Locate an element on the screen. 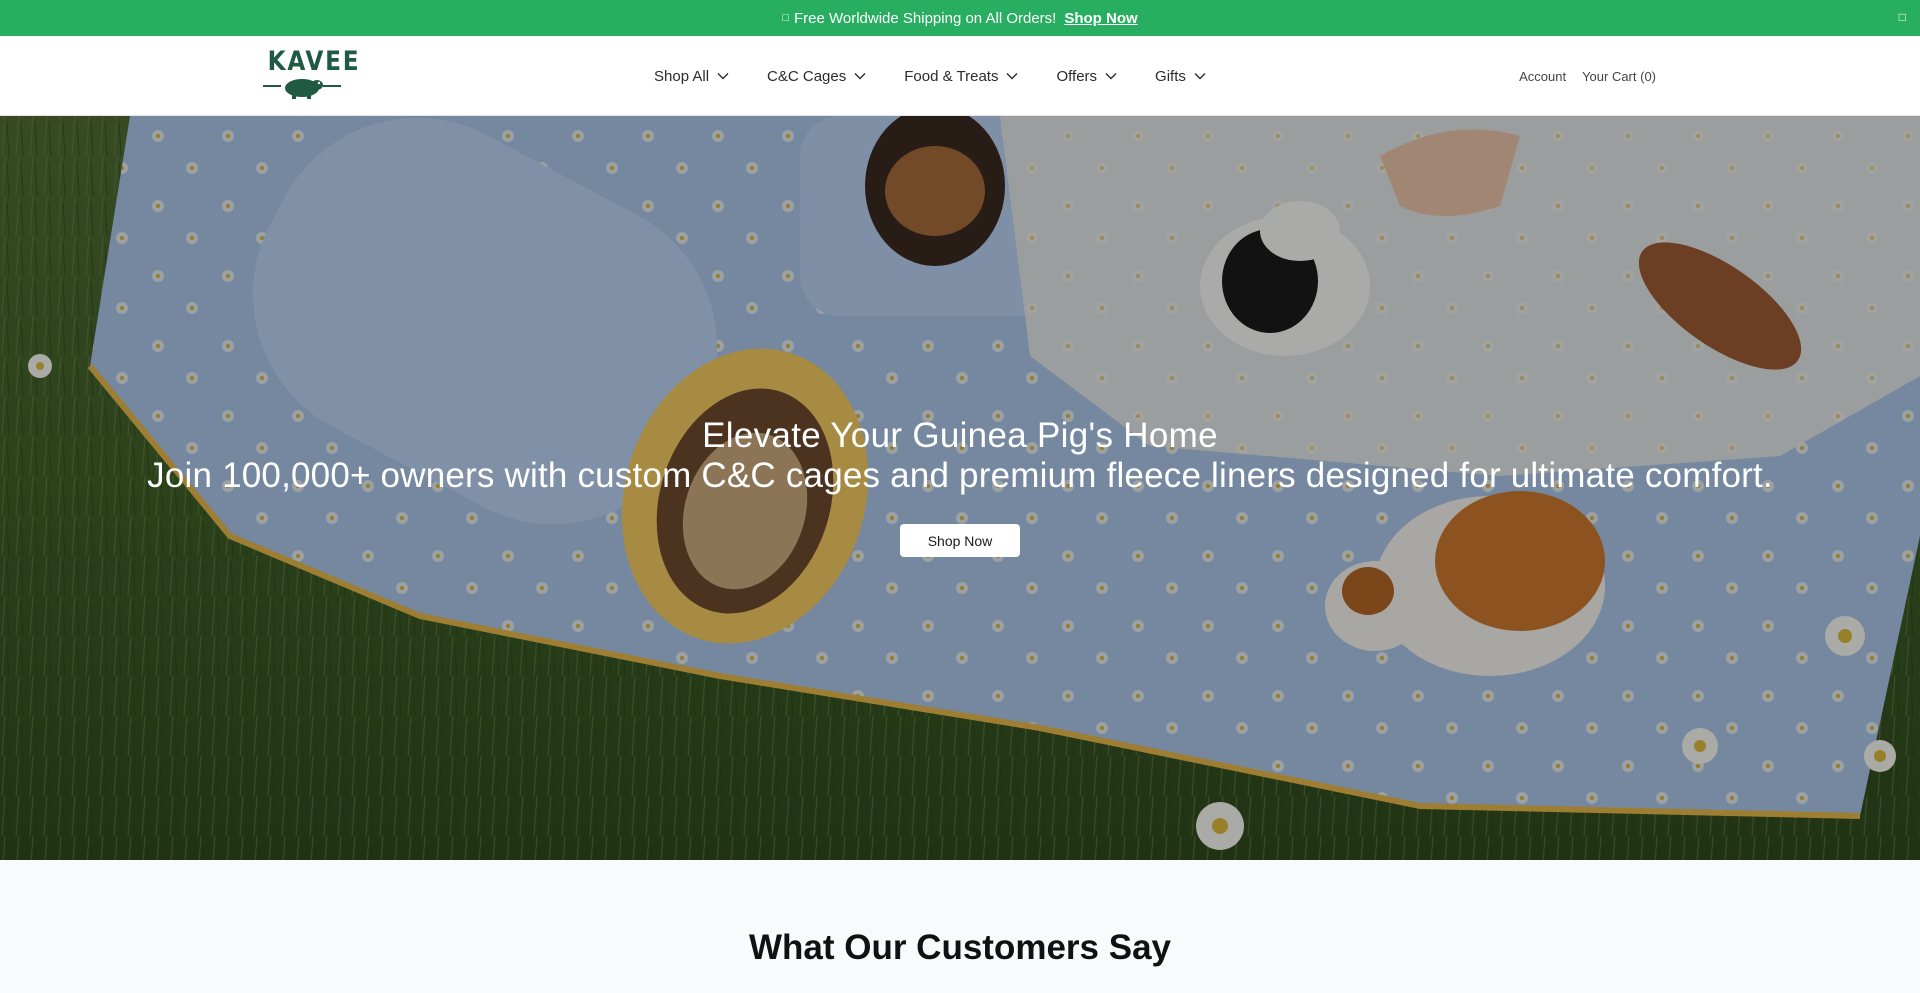 The height and width of the screenshot is (993, 1920). testimonials-heading: What Our Customers Say is located at coordinates (960, 947).